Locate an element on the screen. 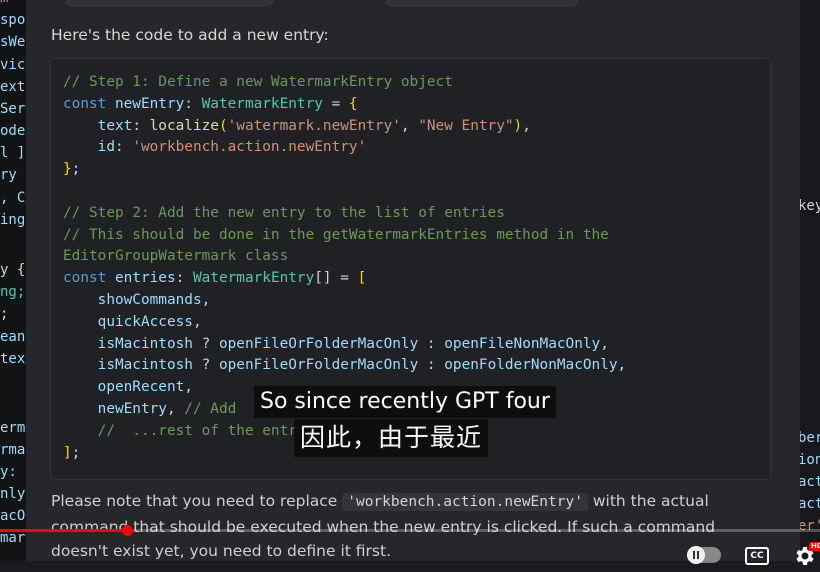  background-code-line: ing is located at coordinates (13, 220).